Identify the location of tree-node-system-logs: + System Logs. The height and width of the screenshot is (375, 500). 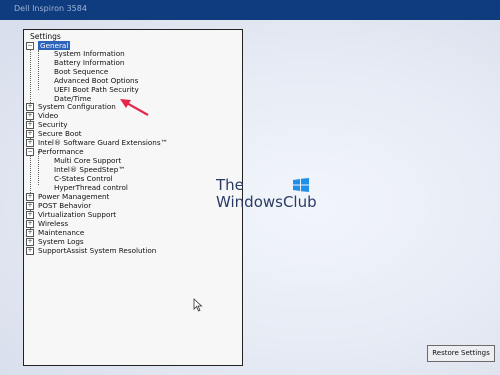
(55, 241).